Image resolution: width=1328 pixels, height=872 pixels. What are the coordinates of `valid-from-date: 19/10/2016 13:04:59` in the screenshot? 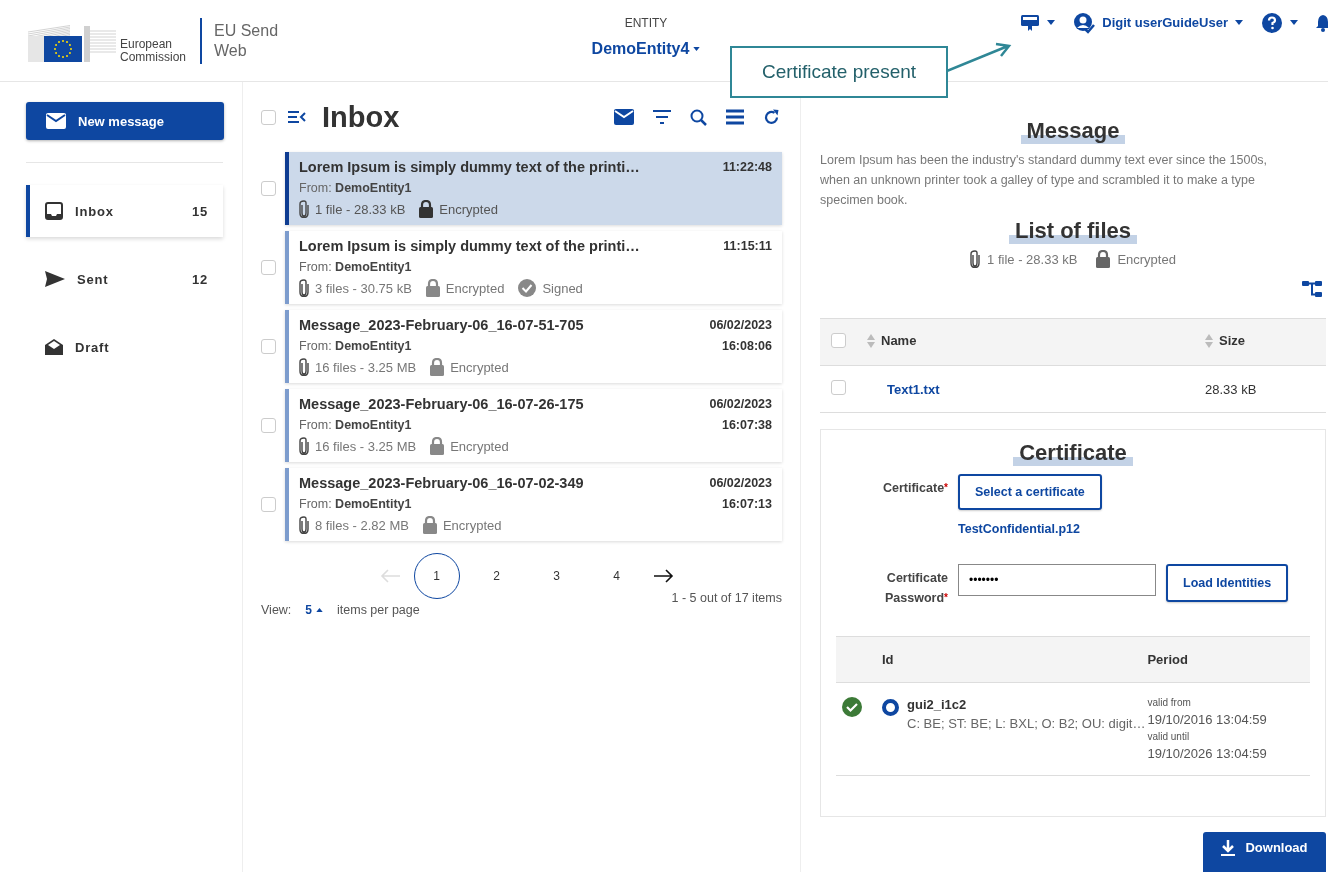 It's located at (1207, 719).